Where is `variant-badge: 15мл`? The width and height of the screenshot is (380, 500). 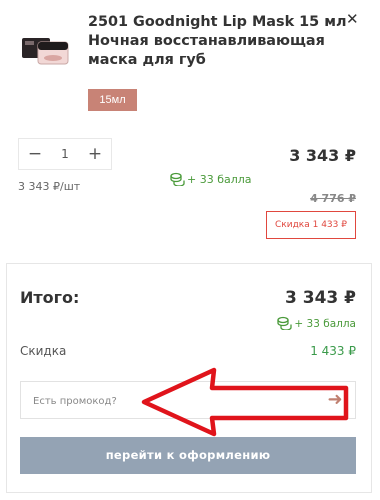
variant-badge: 15мл is located at coordinates (112, 100).